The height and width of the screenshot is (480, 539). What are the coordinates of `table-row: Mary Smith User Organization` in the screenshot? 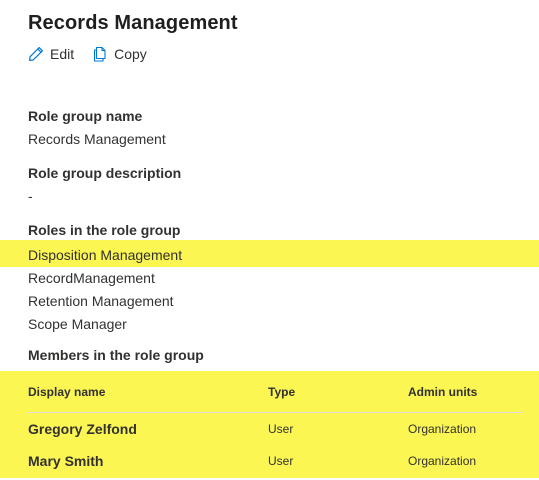 It's located at (276, 461).